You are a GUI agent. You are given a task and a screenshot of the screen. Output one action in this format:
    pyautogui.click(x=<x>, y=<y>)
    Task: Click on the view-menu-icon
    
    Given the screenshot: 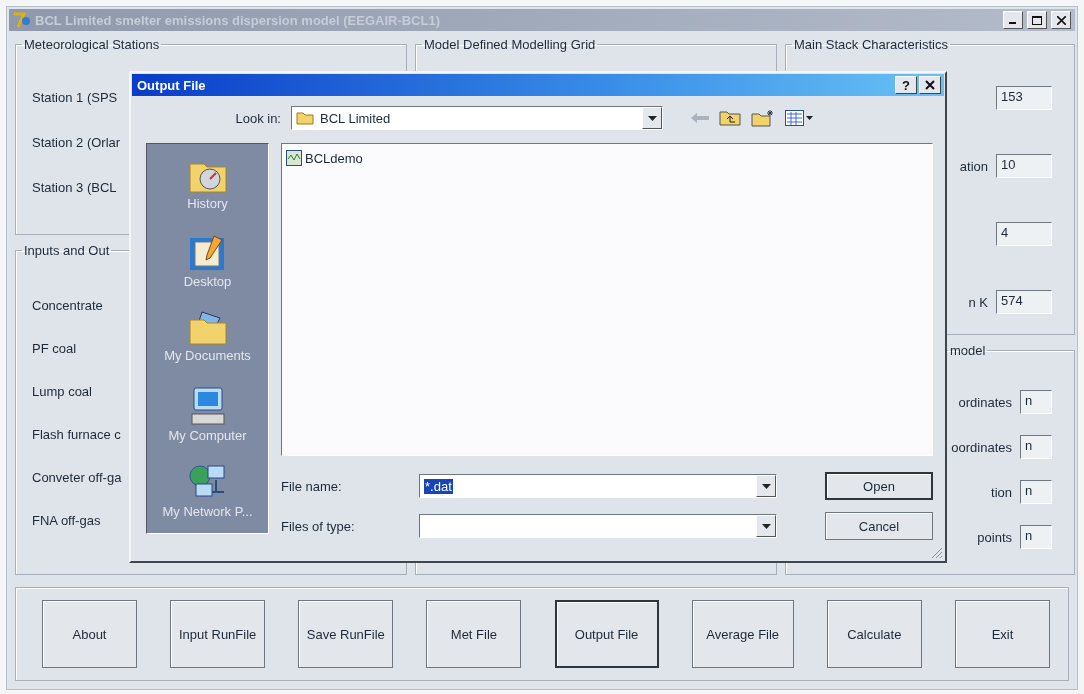 What is the action you would take?
    pyautogui.click(x=799, y=118)
    